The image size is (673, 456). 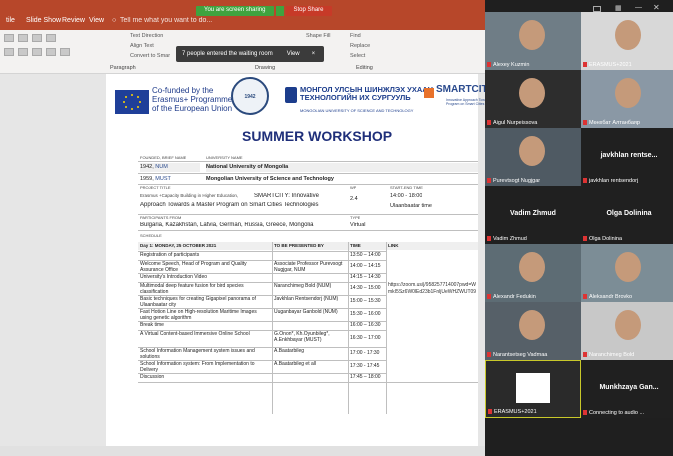 What do you see at coordinates (314, 54) in the screenshot?
I see `close-icon: ×` at bounding box center [314, 54].